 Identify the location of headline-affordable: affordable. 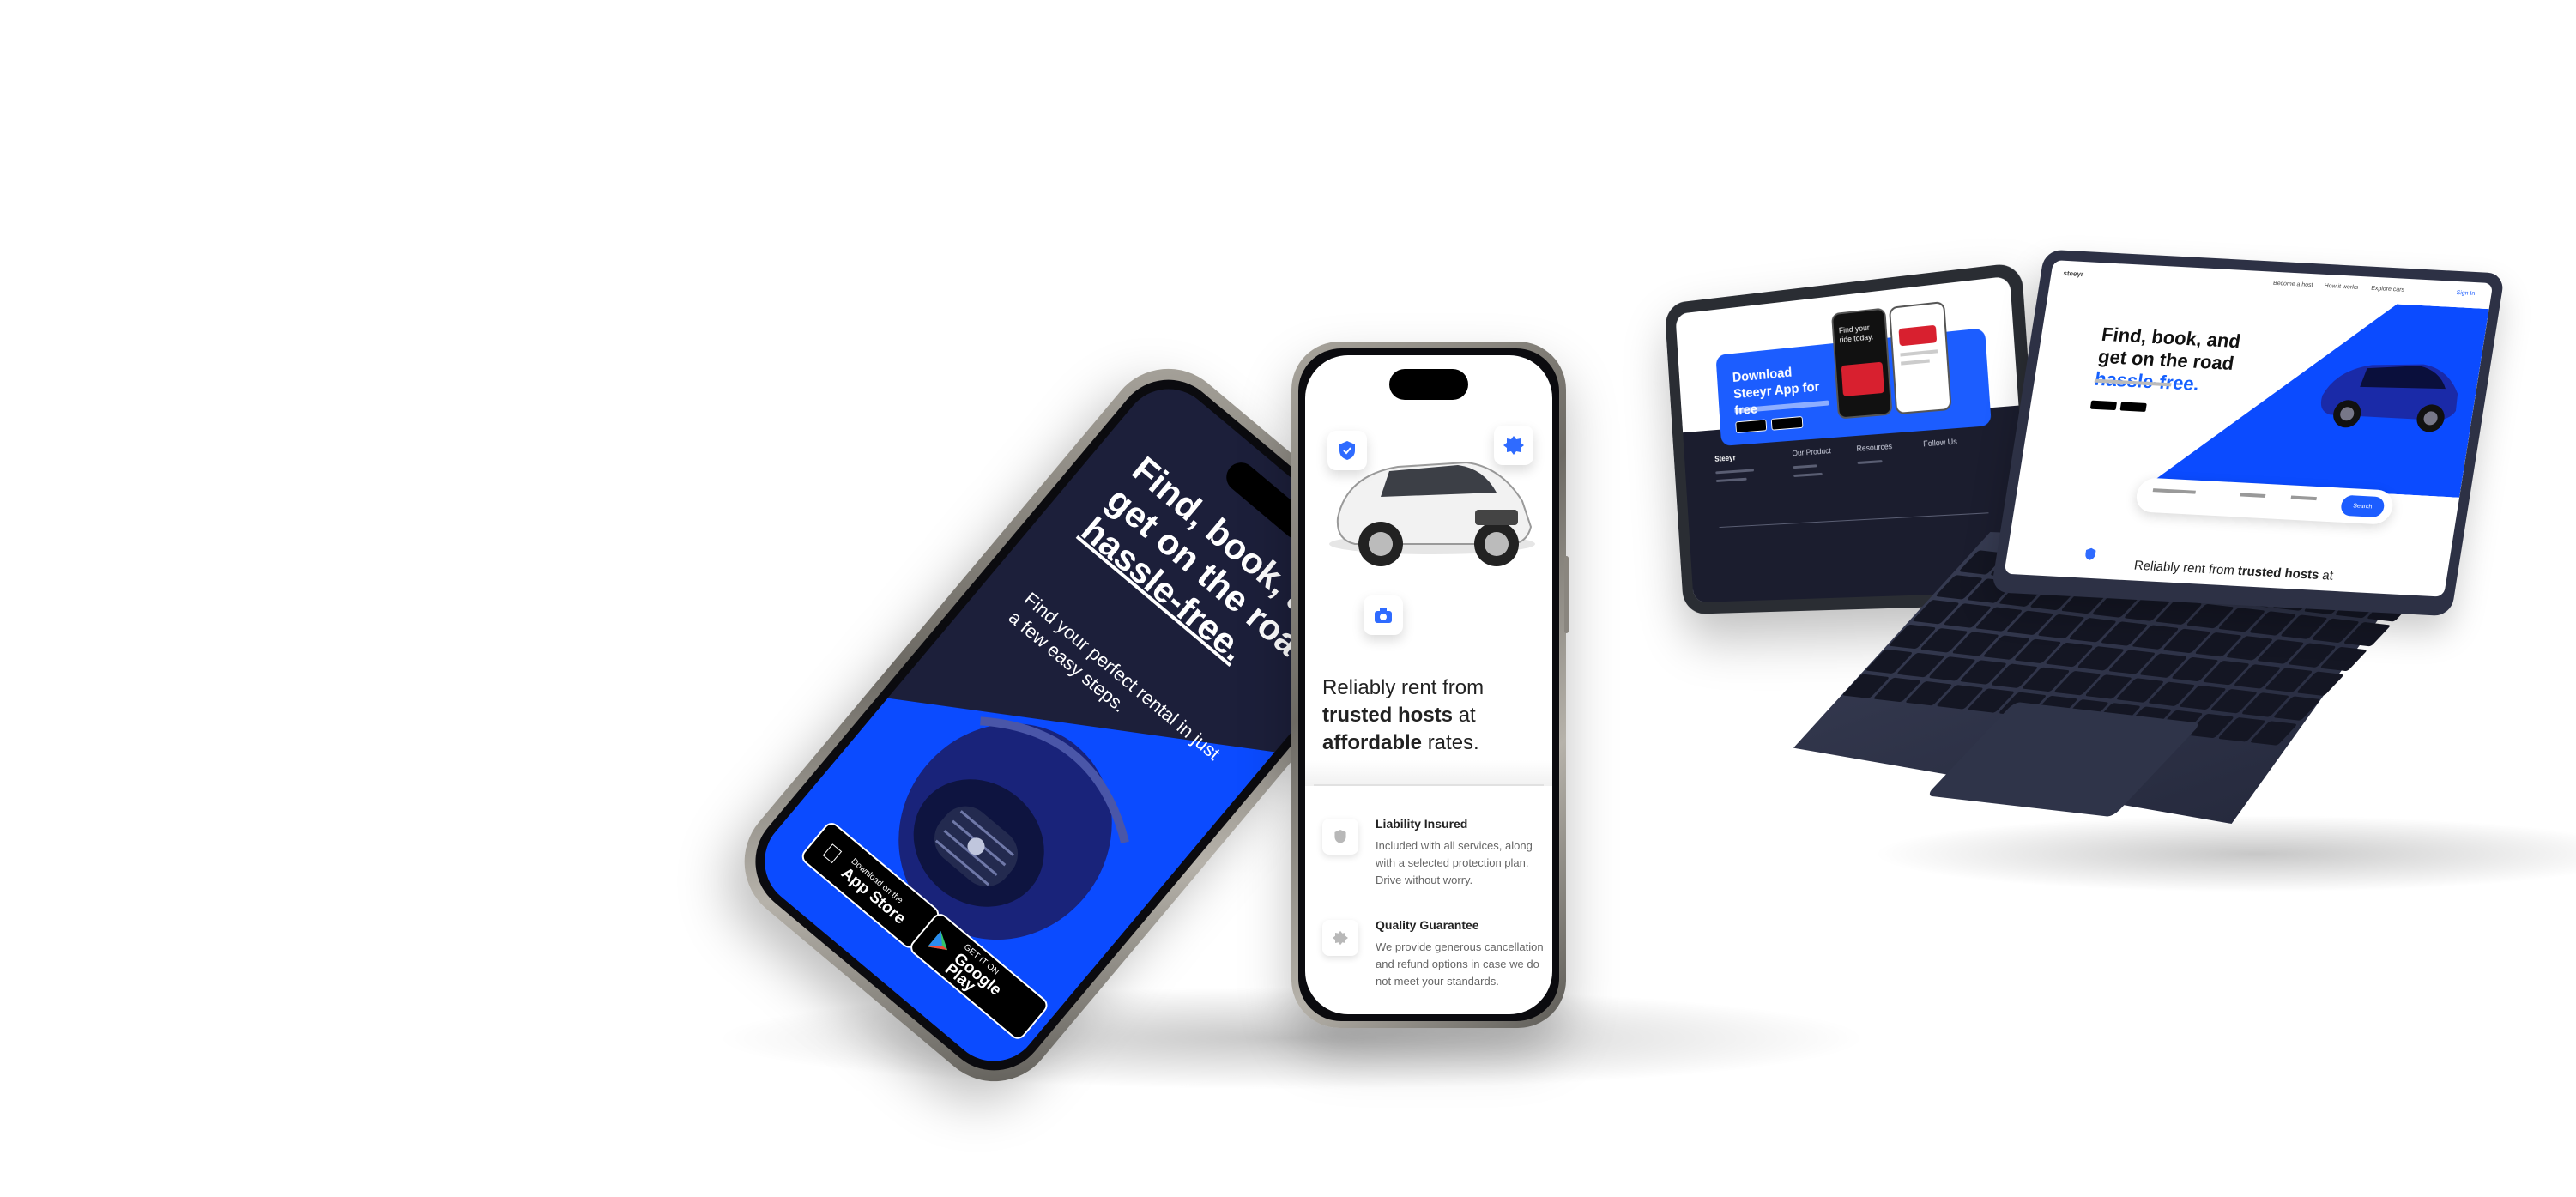
(1372, 743).